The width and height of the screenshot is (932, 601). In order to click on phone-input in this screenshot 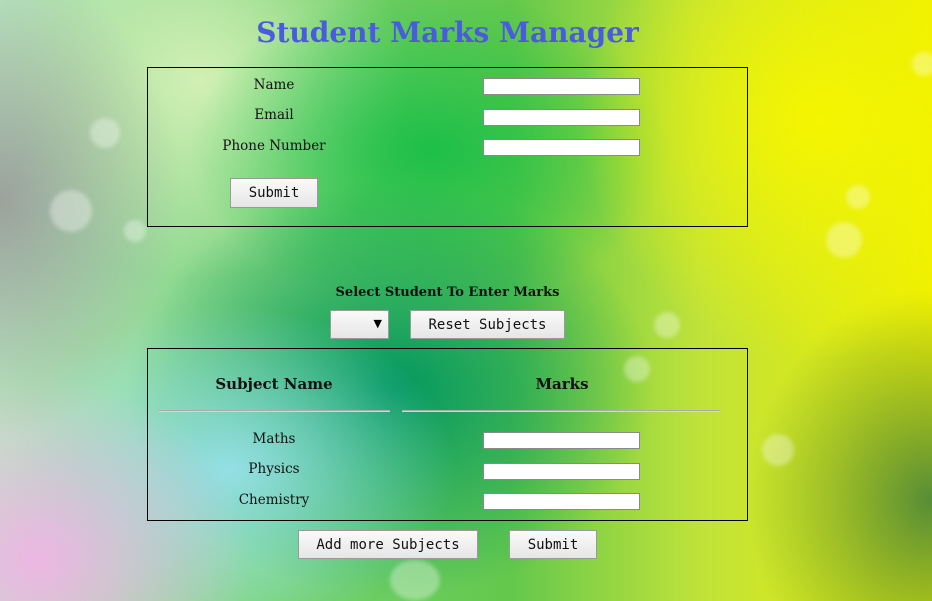, I will do `click(561, 147)`.